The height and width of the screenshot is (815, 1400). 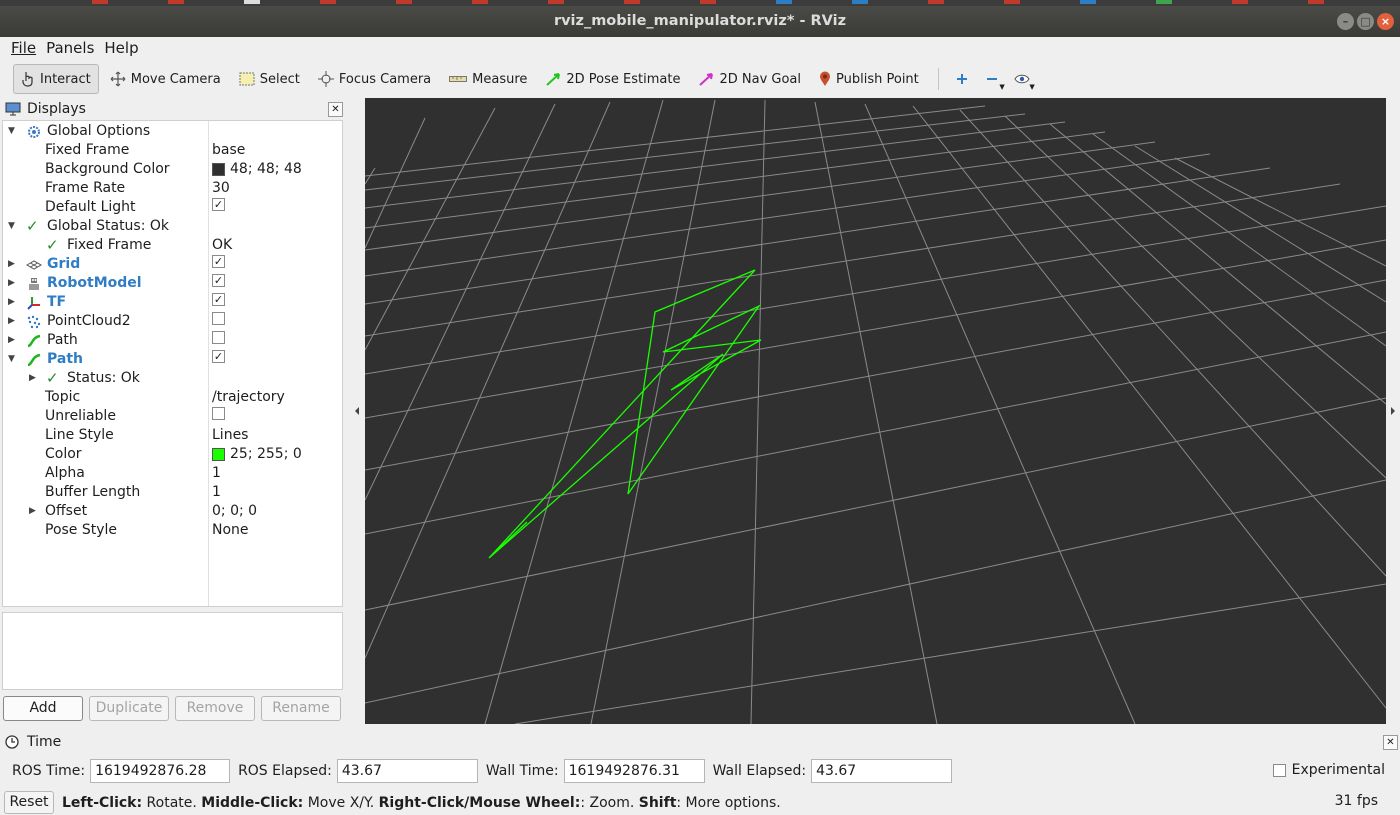 I want to click on tree-row-line-style: Line Style Lines, so click(x=172, y=435).